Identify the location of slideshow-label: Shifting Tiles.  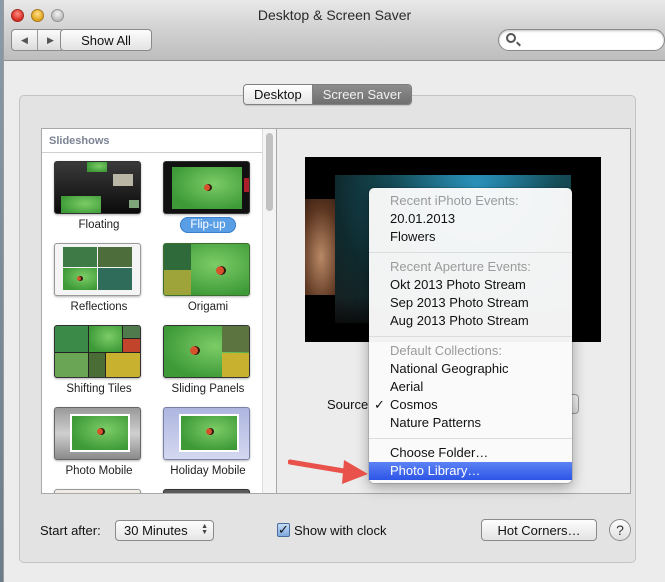
(99, 389).